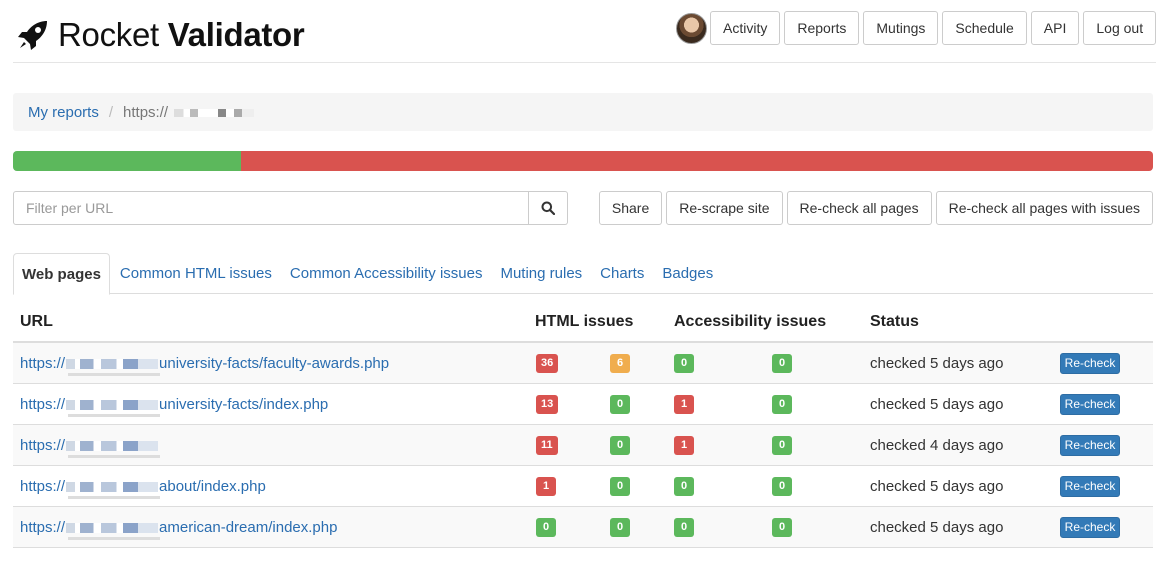 The image size is (1169, 567). I want to click on page-url-link: https:// university-facts/index.php, so click(174, 404).